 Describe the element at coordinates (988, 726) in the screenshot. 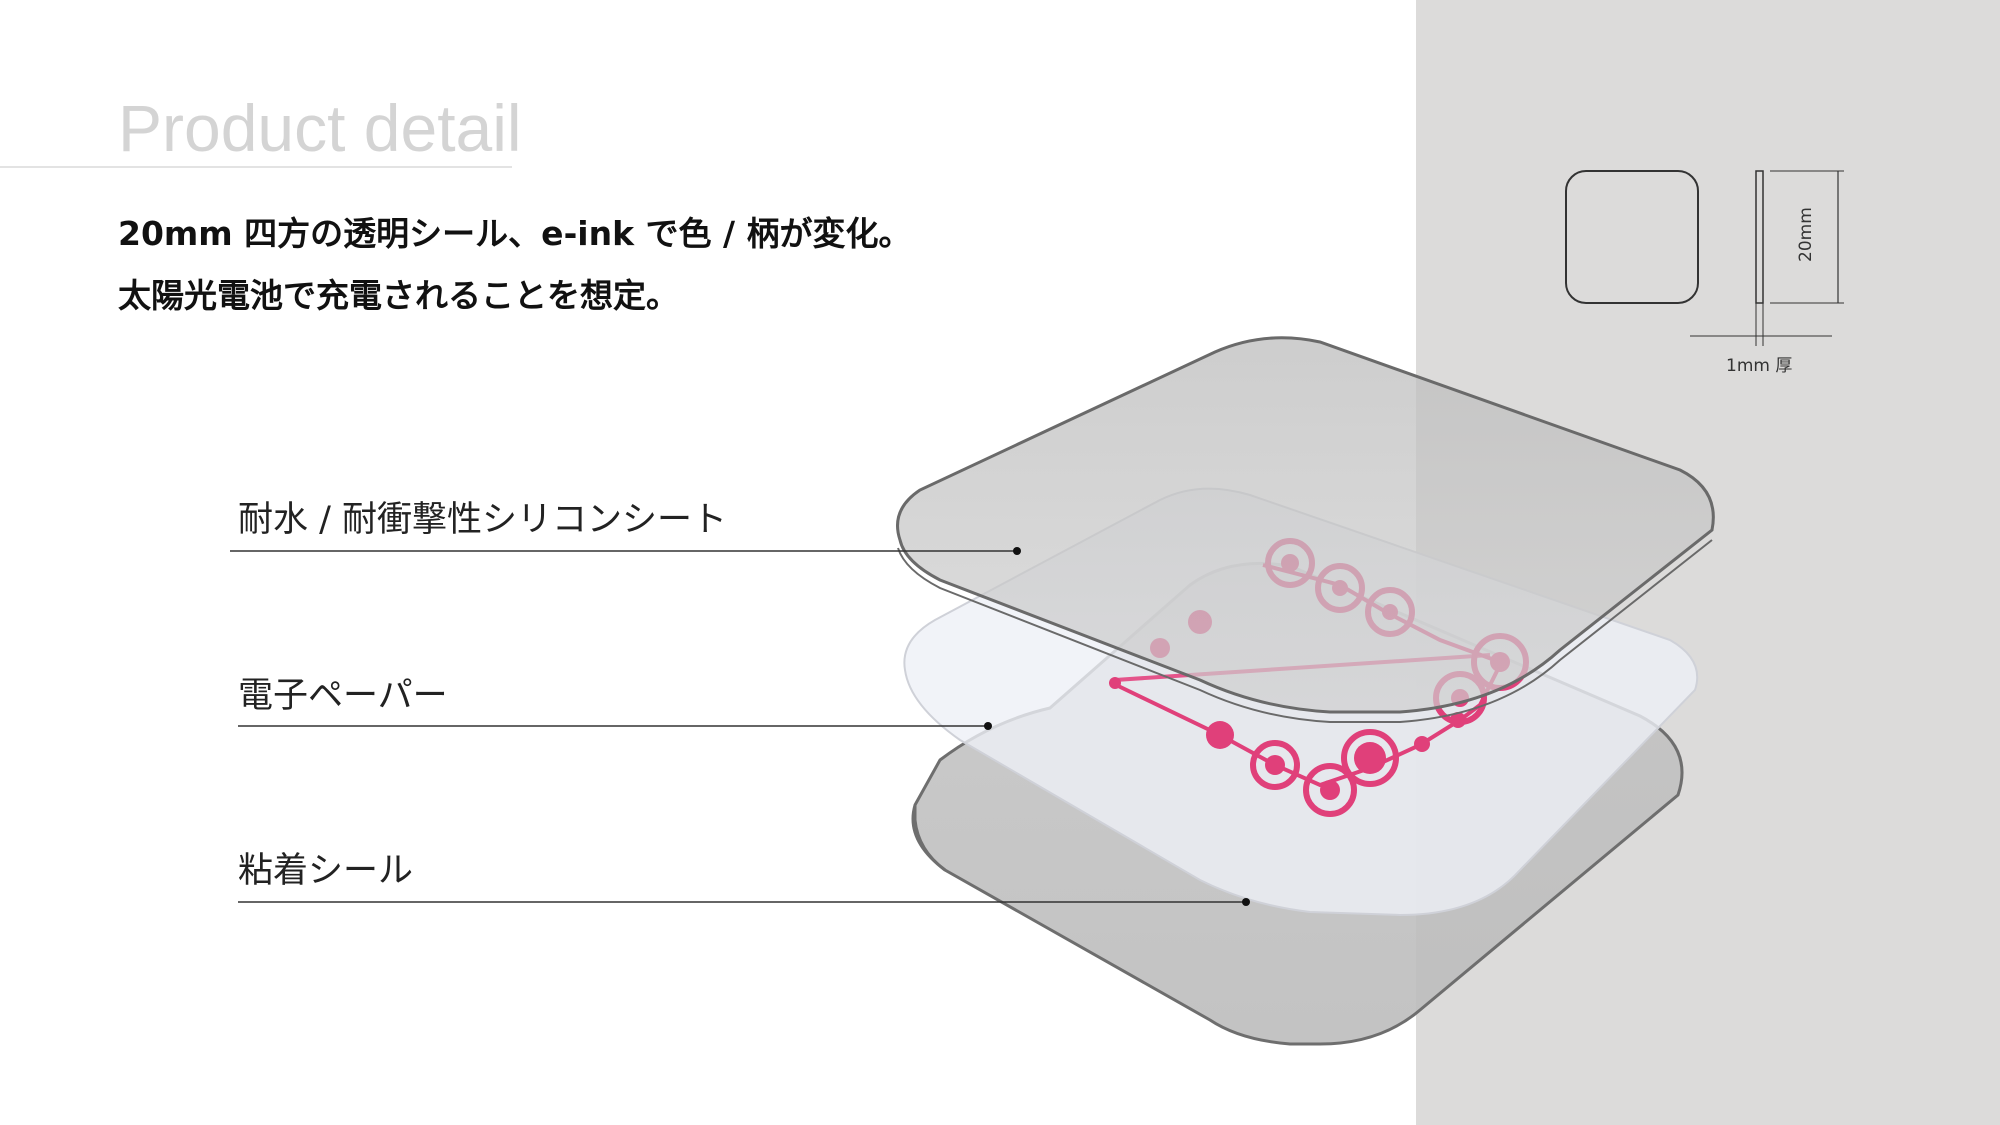

I see `leader-dot-epaper` at that location.